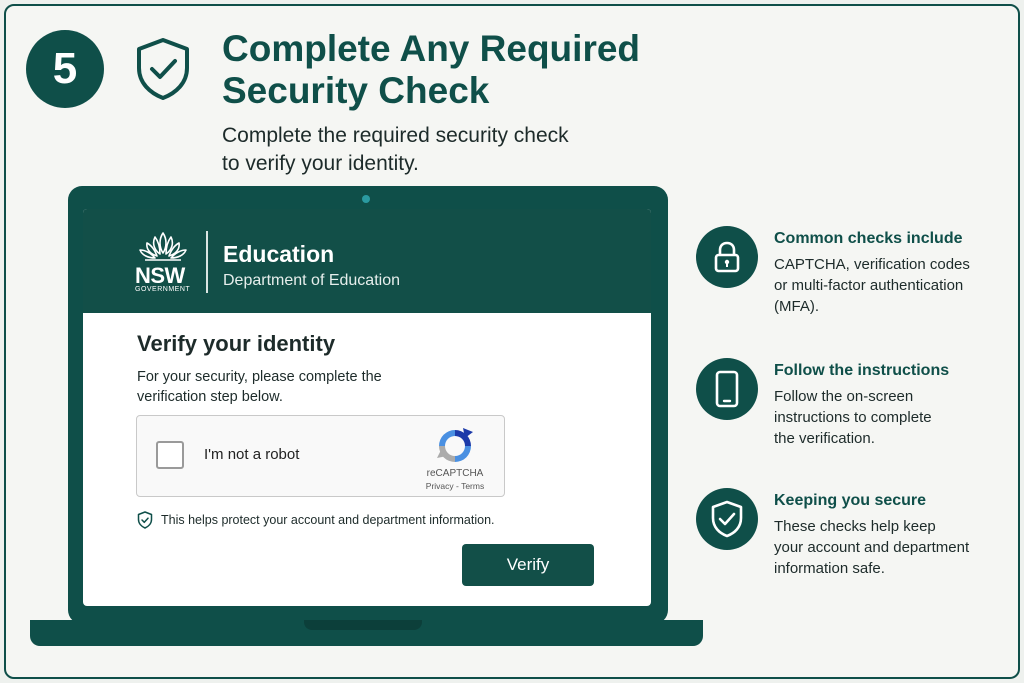 Image resolution: width=1024 pixels, height=683 pixels. I want to click on info-line: Follow the on-screen, so click(844, 396).